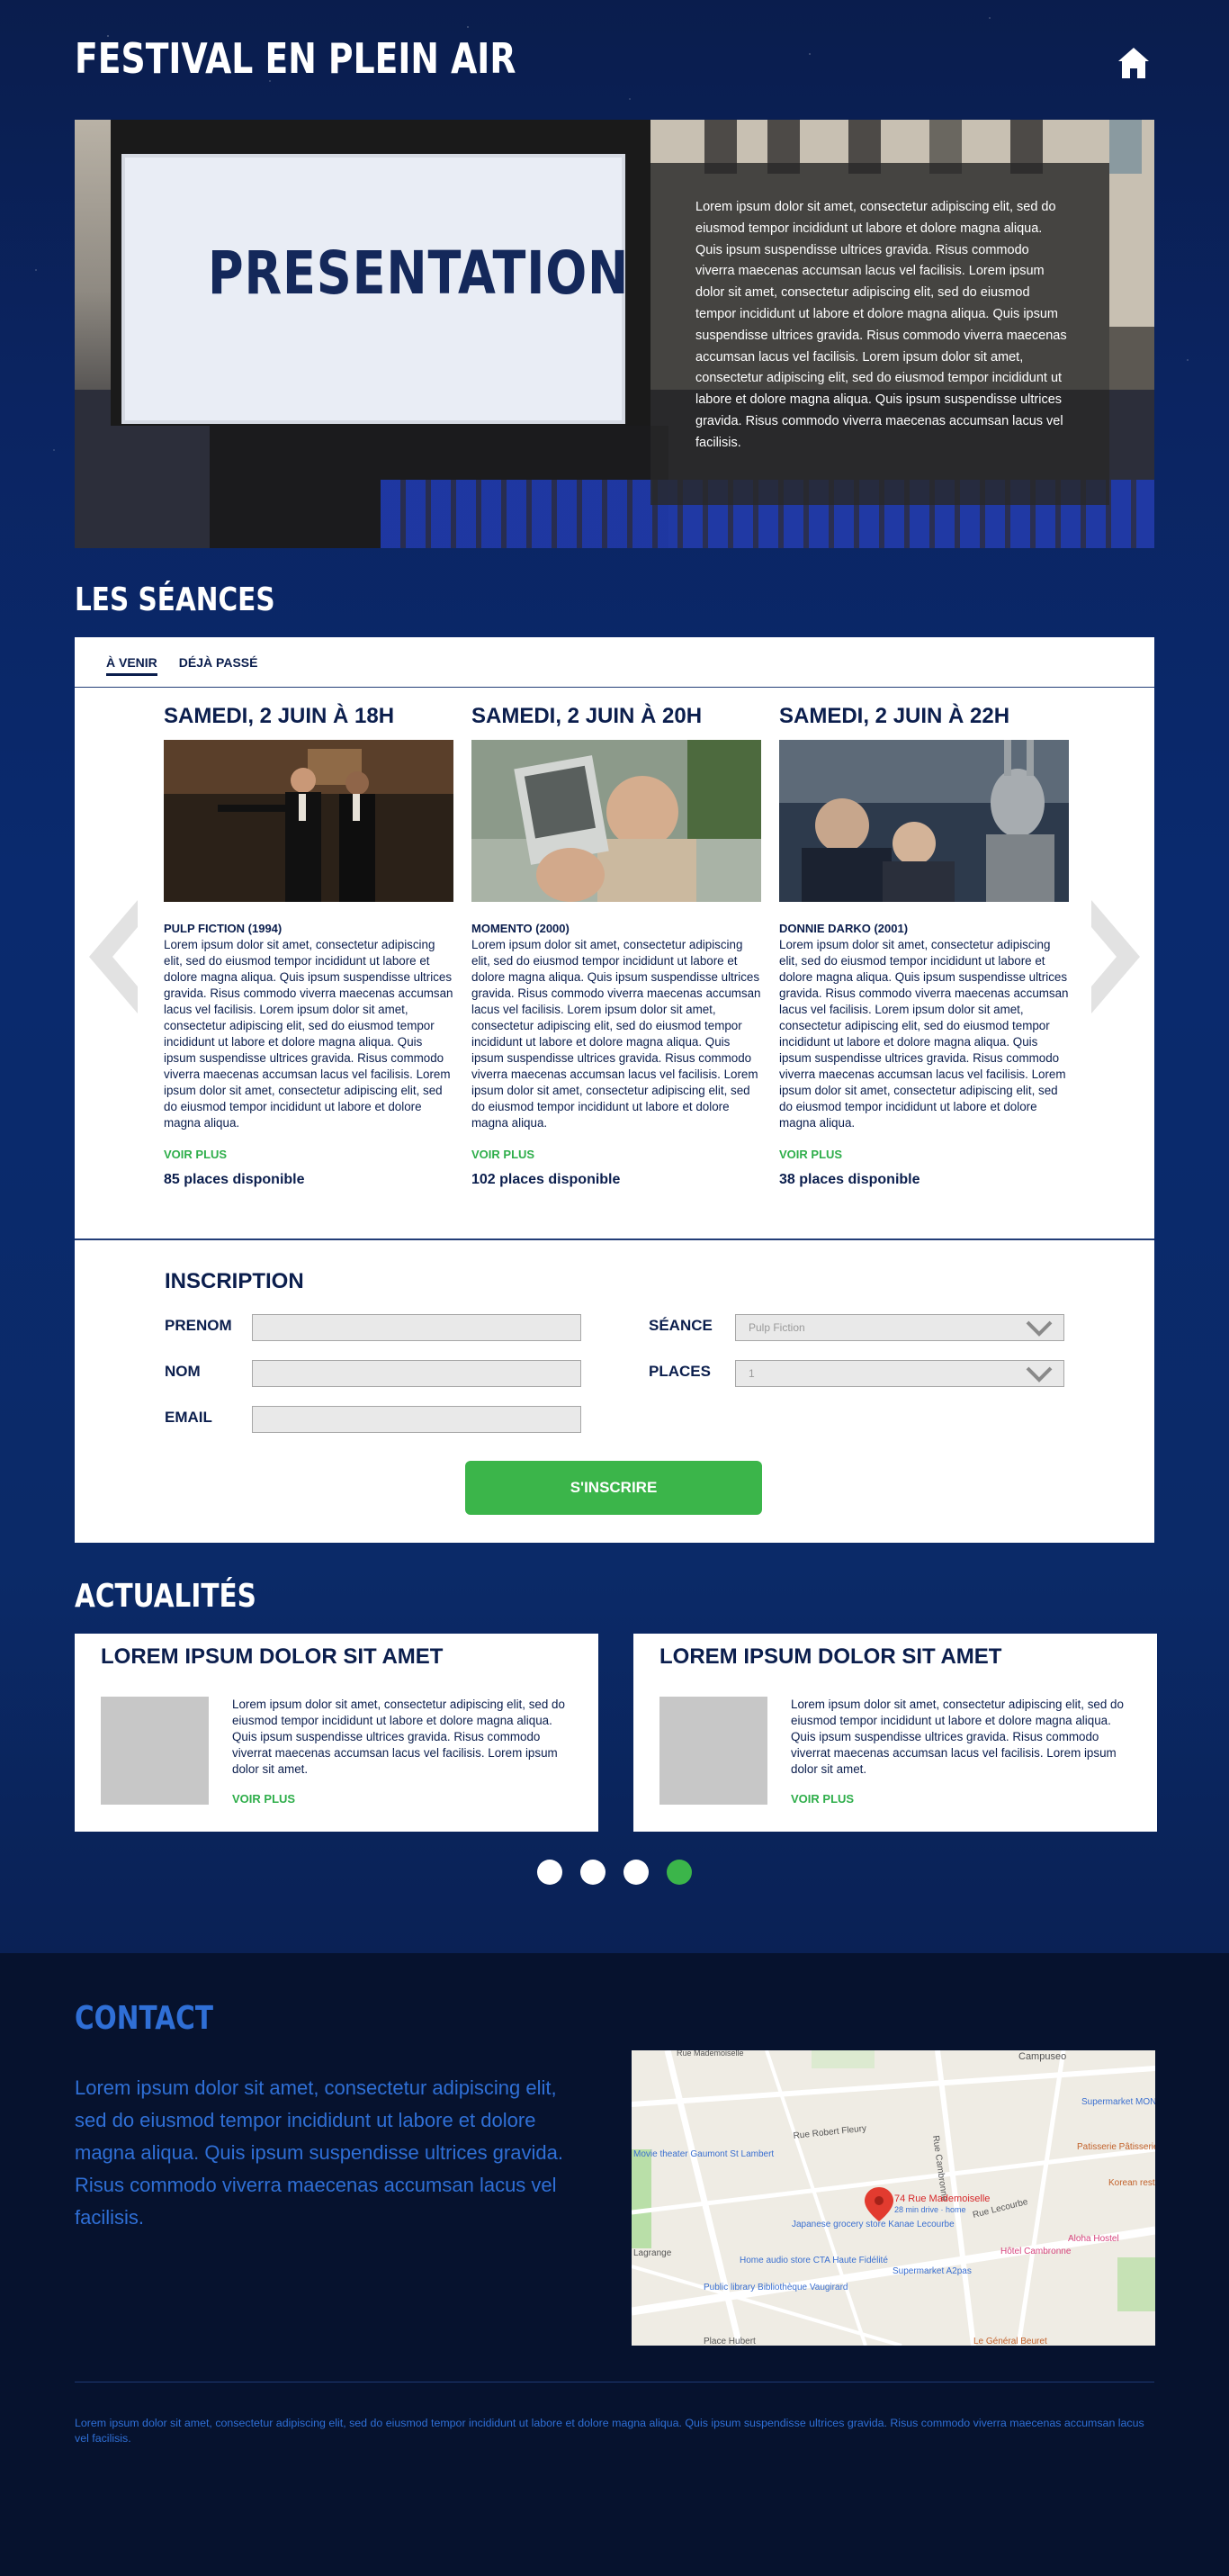 The image size is (1229, 2576). I want to click on nom-input, so click(417, 1373).